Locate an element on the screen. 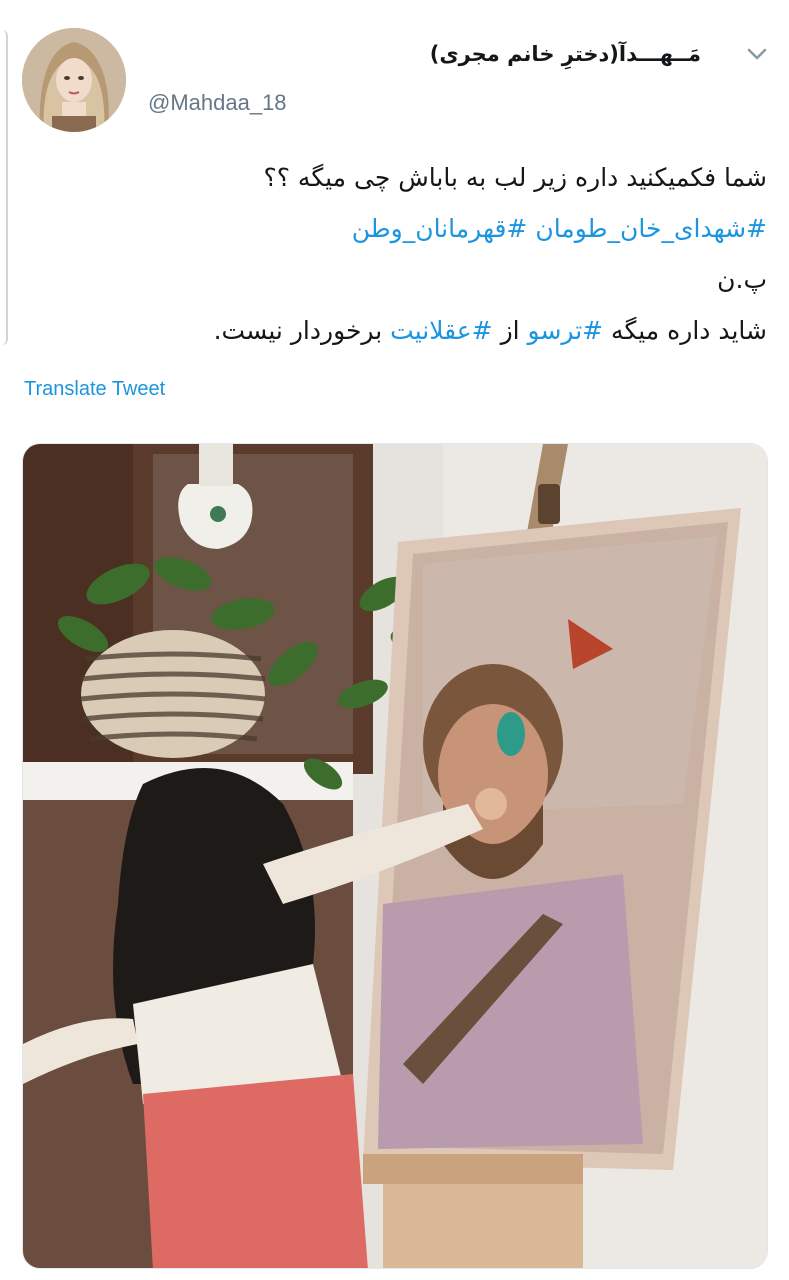  translate-tweet-link: Translate Tweet is located at coordinates (94, 389).